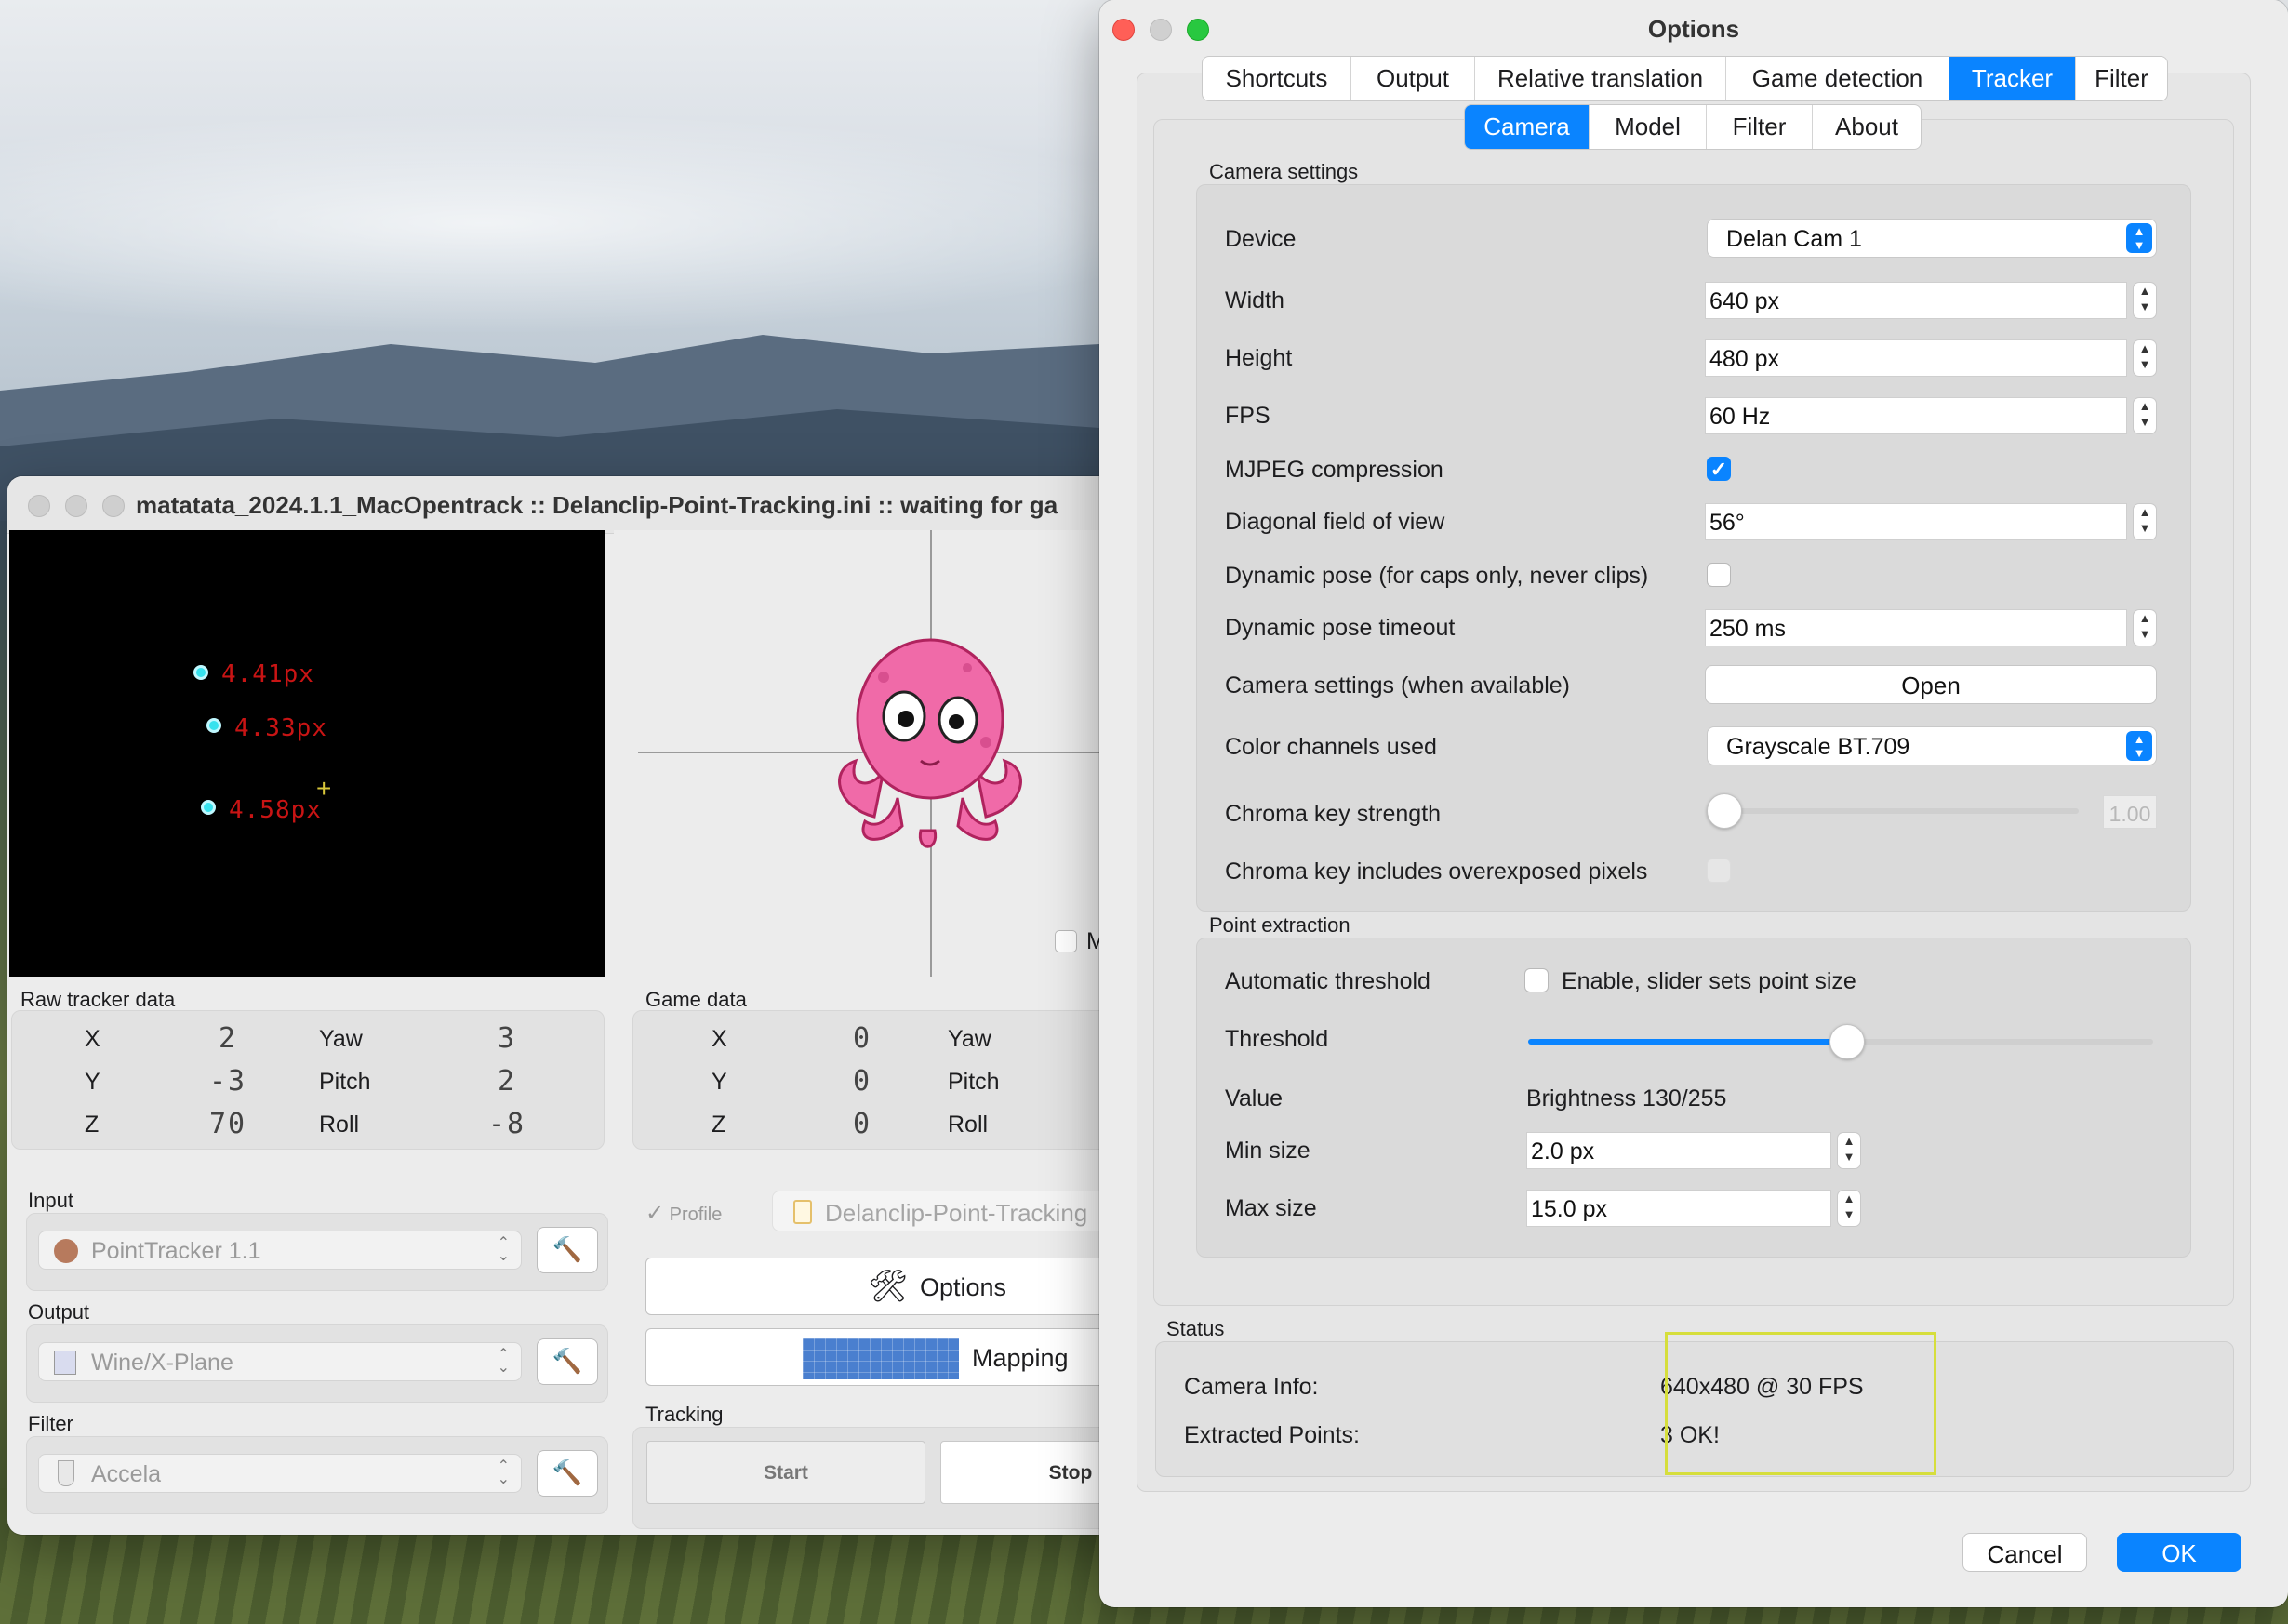  I want to click on tab-game-detection: Game detection, so click(1837, 78).